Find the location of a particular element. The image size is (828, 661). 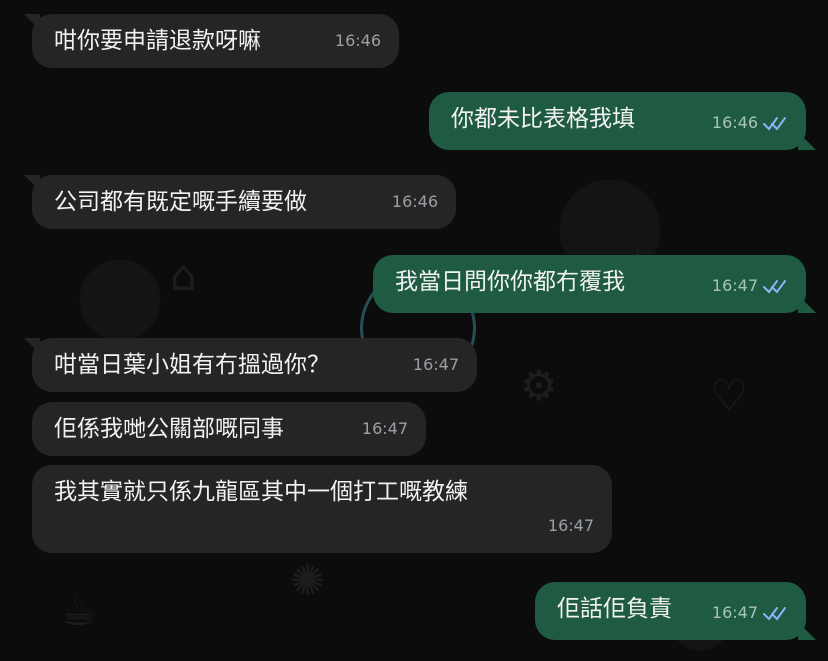

background-doodle-flower-icon: ✺ is located at coordinates (308, 580).